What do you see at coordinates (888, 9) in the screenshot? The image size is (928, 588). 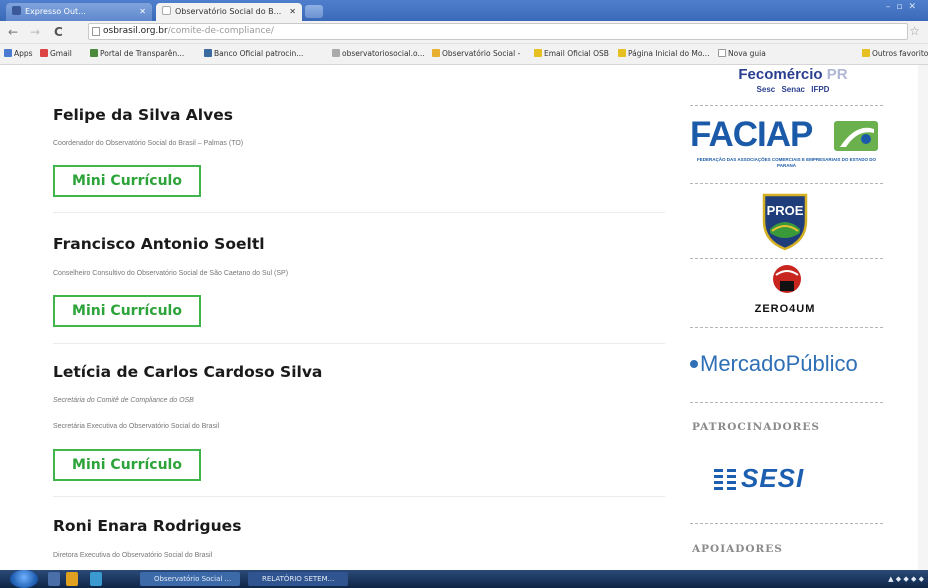 I see `window-controls: –▫✕` at bounding box center [888, 9].